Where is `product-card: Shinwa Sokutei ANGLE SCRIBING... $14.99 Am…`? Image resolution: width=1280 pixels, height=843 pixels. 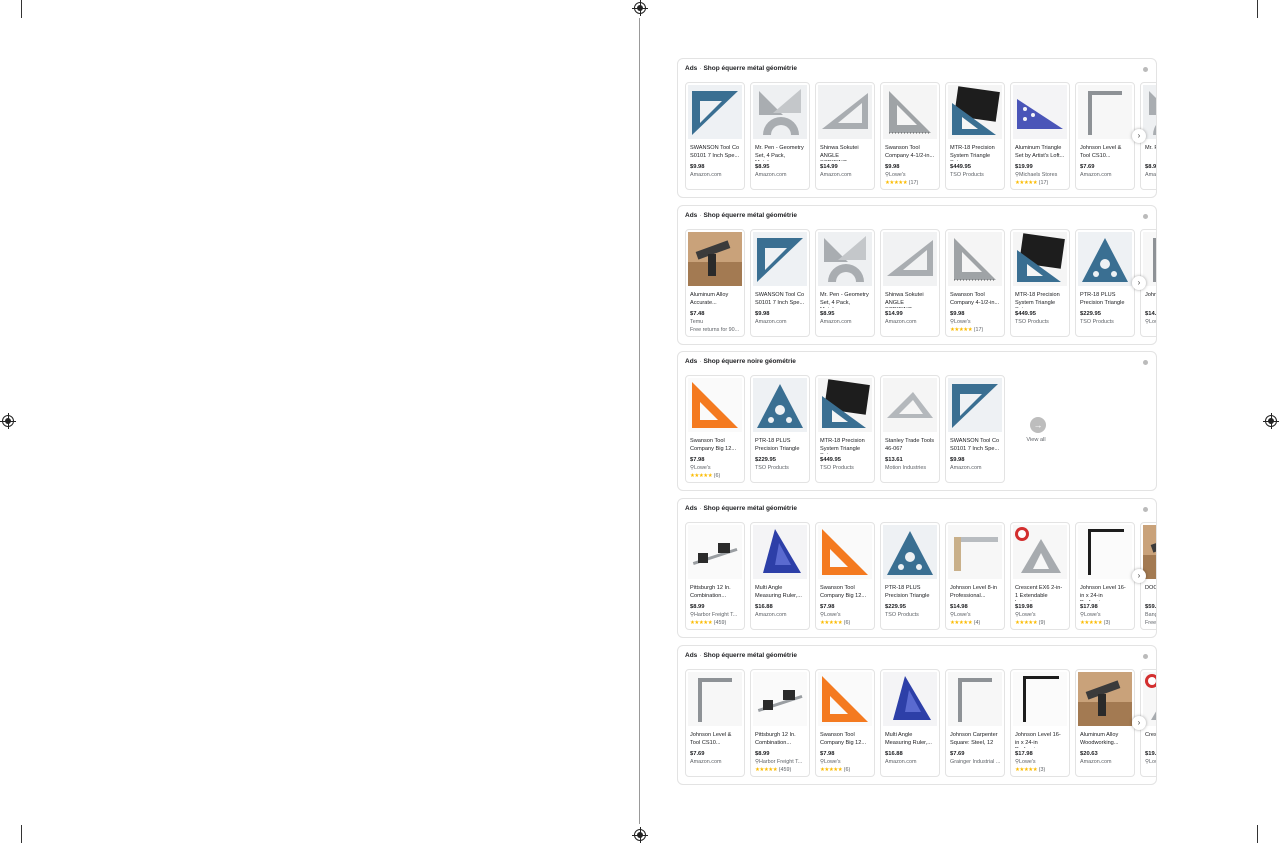 product-card: Shinwa Sokutei ANGLE SCRIBING... $14.99 Am… is located at coordinates (845, 136).